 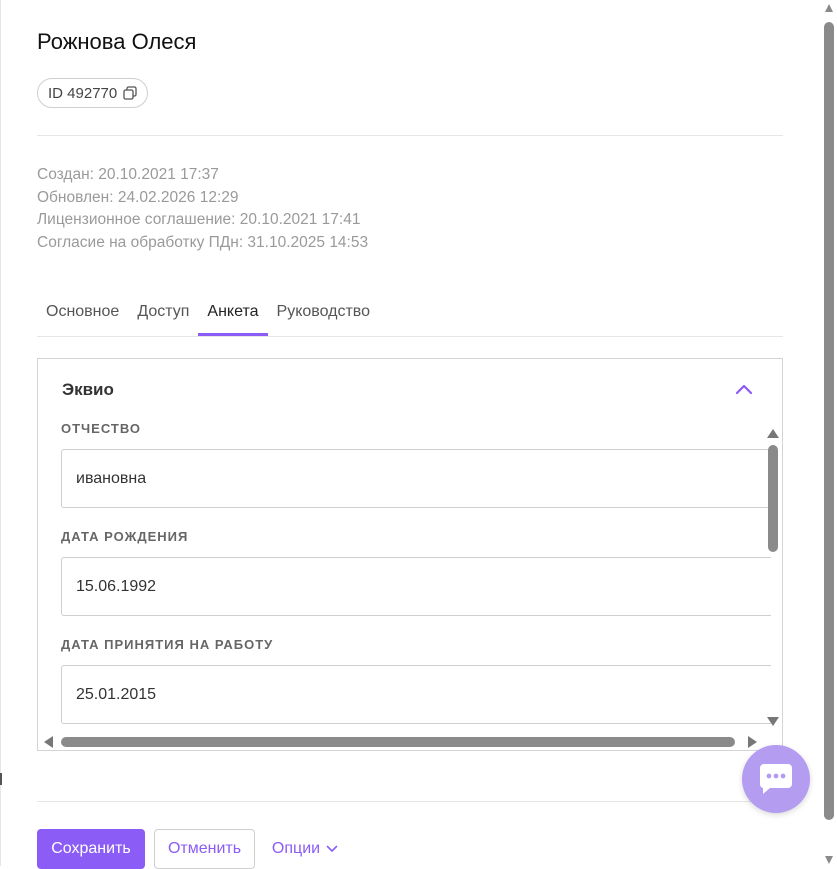 What do you see at coordinates (128, 174) in the screenshot?
I see `meta-created: Создан: 20.10.2021 17:37` at bounding box center [128, 174].